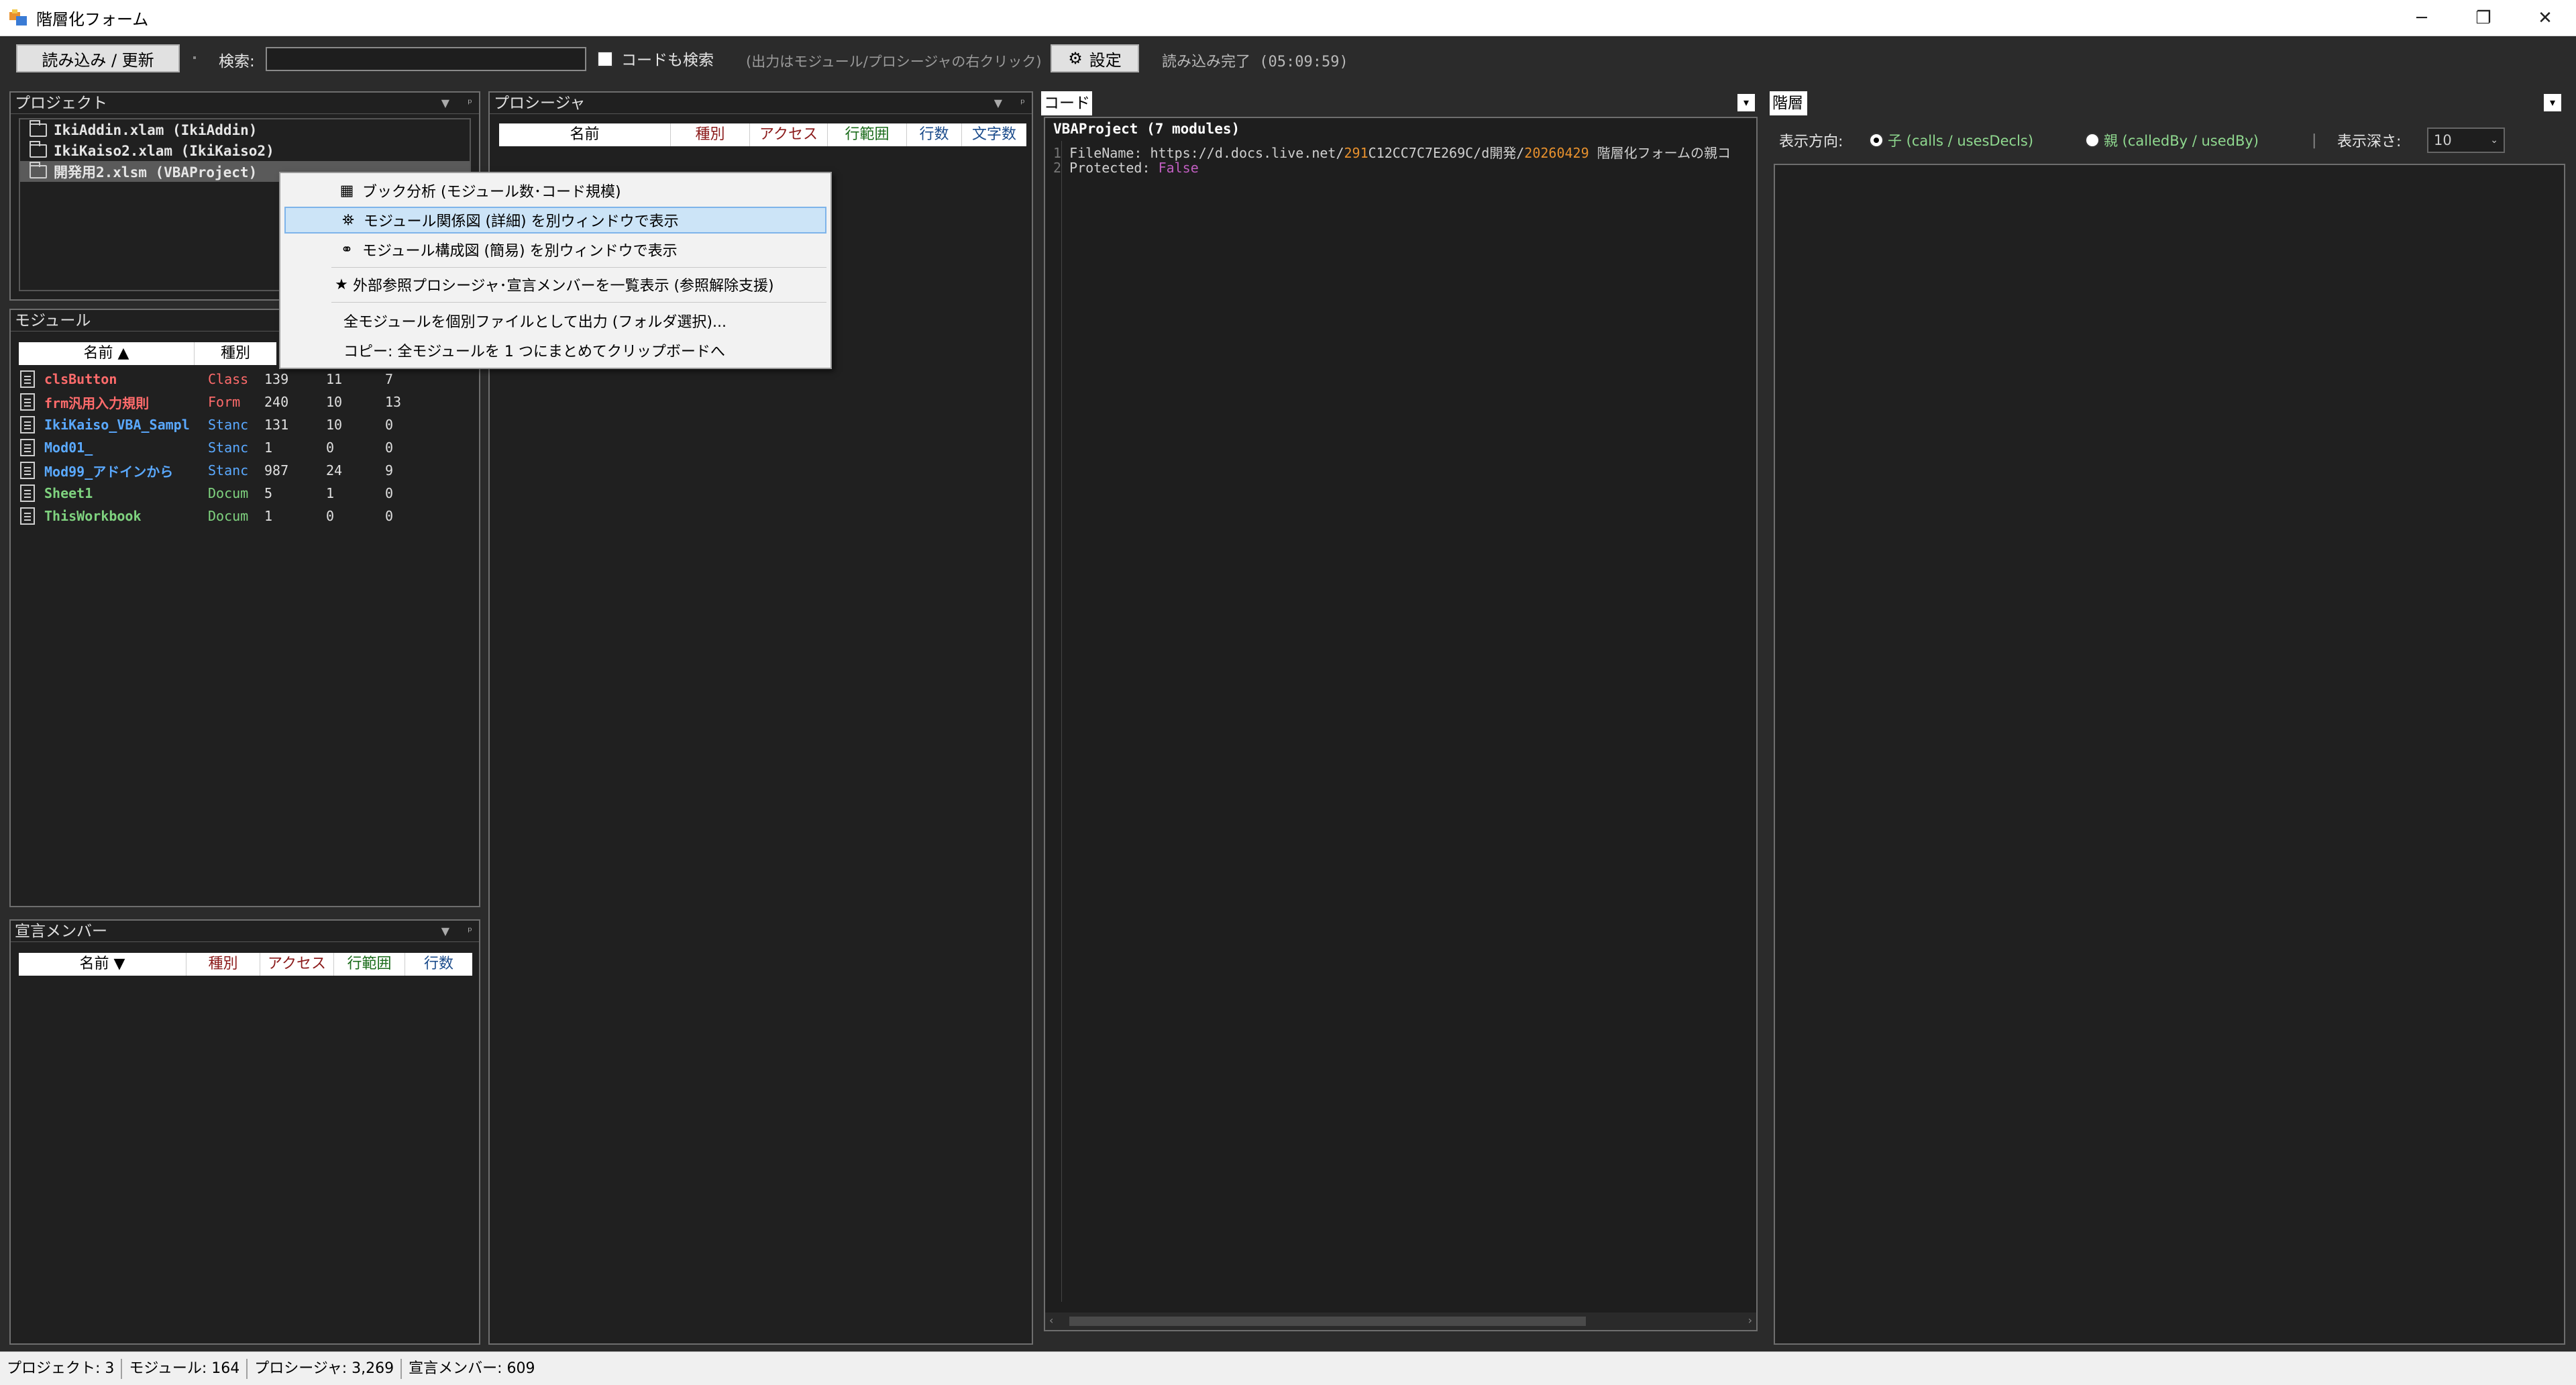 Image resolution: width=2576 pixels, height=1385 pixels. Describe the element at coordinates (222, 424) in the screenshot. I see `table-row: IkiKaiso_VBA_Sampl Stanc 131 10 0` at that location.